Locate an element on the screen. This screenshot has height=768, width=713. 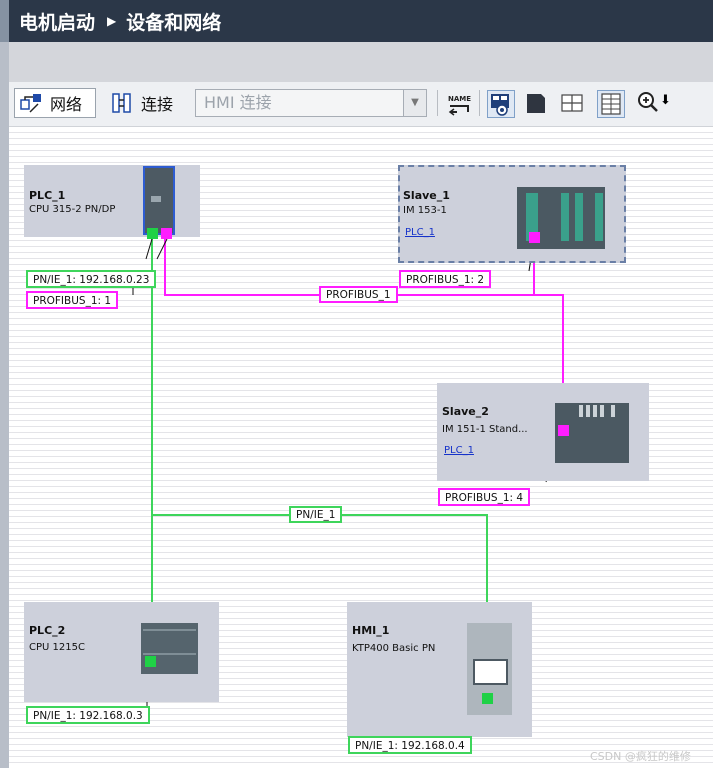
device-type: KTP400 Basic PN is located at coordinates (394, 648).